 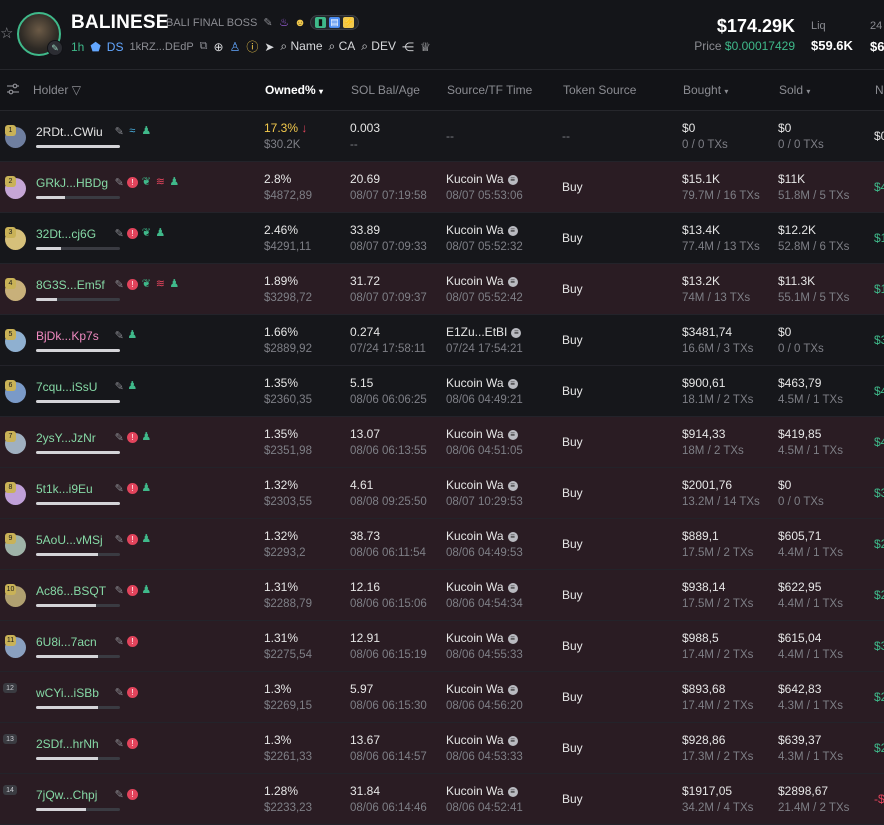 I want to click on copy-icon: ⧉, so click(x=204, y=46).